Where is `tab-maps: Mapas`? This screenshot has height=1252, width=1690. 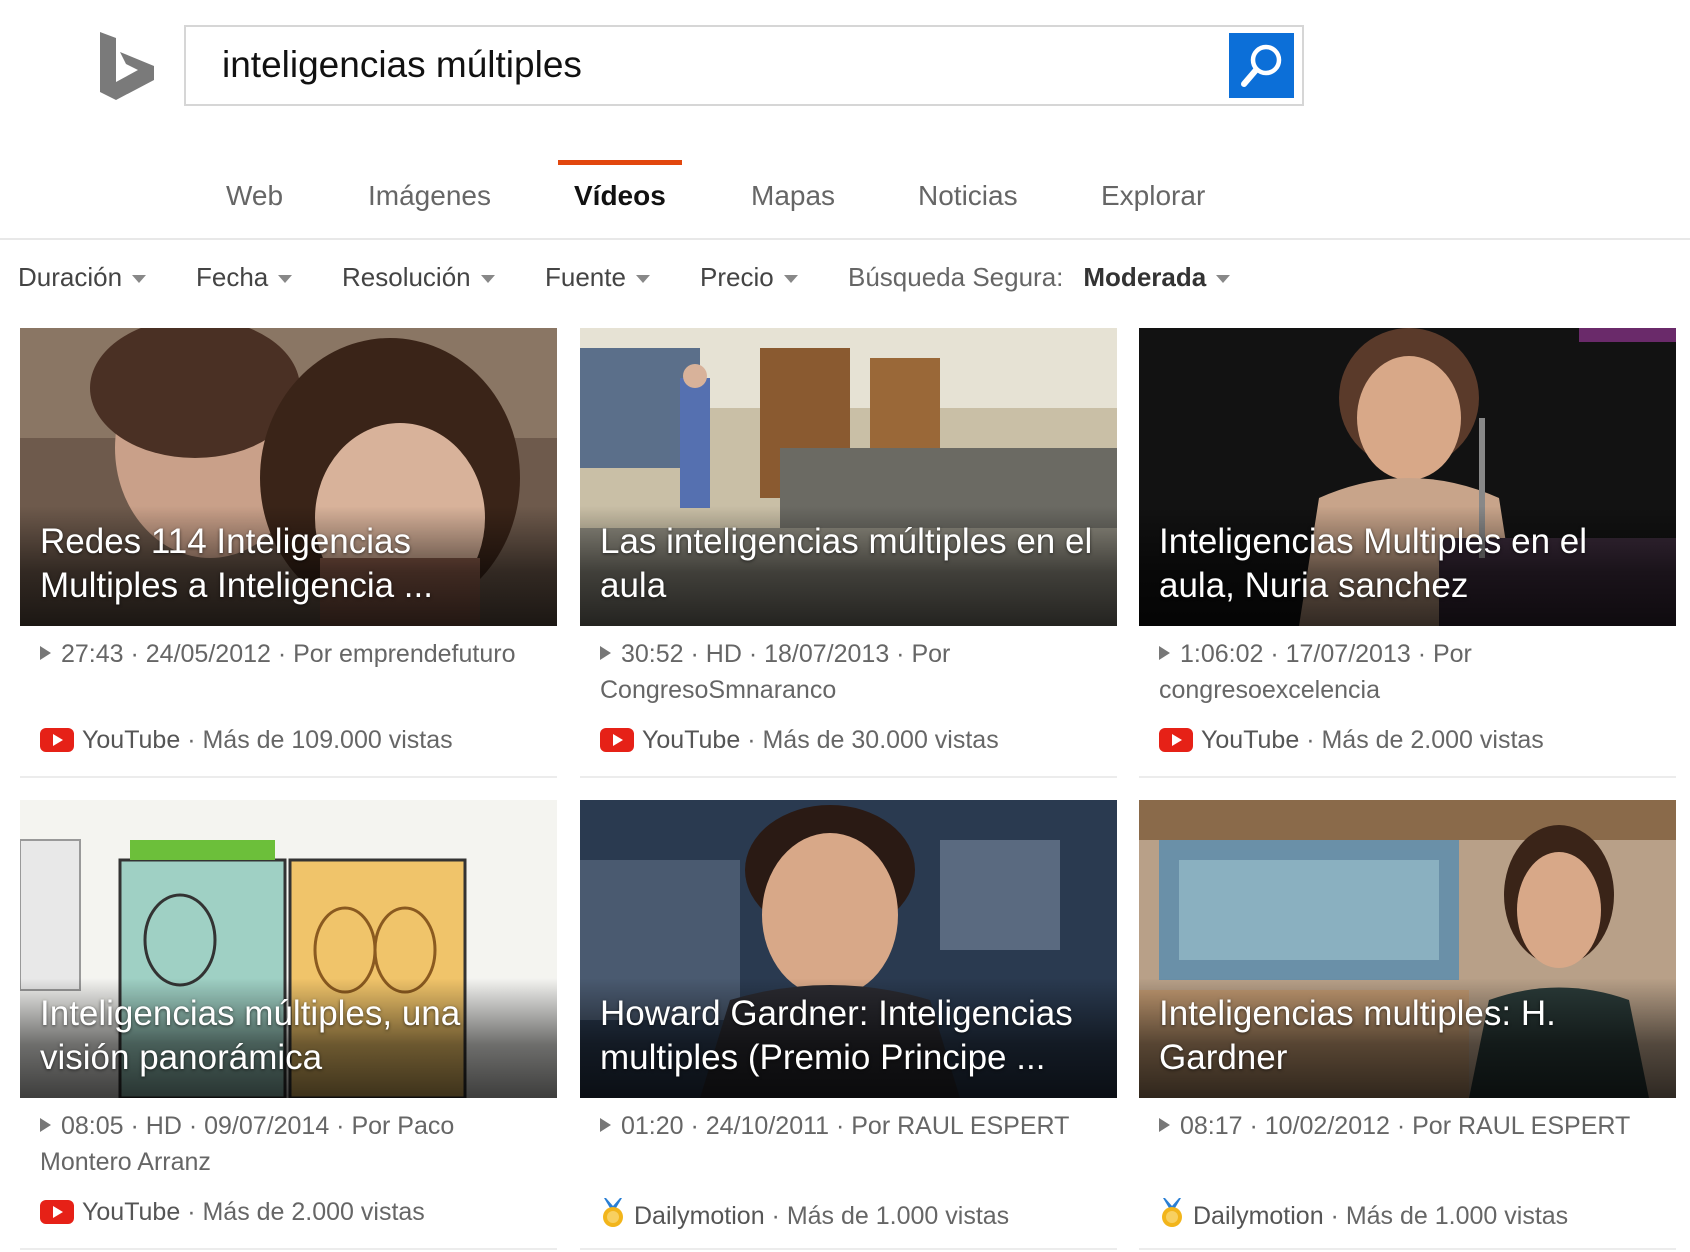
tab-maps: Mapas is located at coordinates (793, 198).